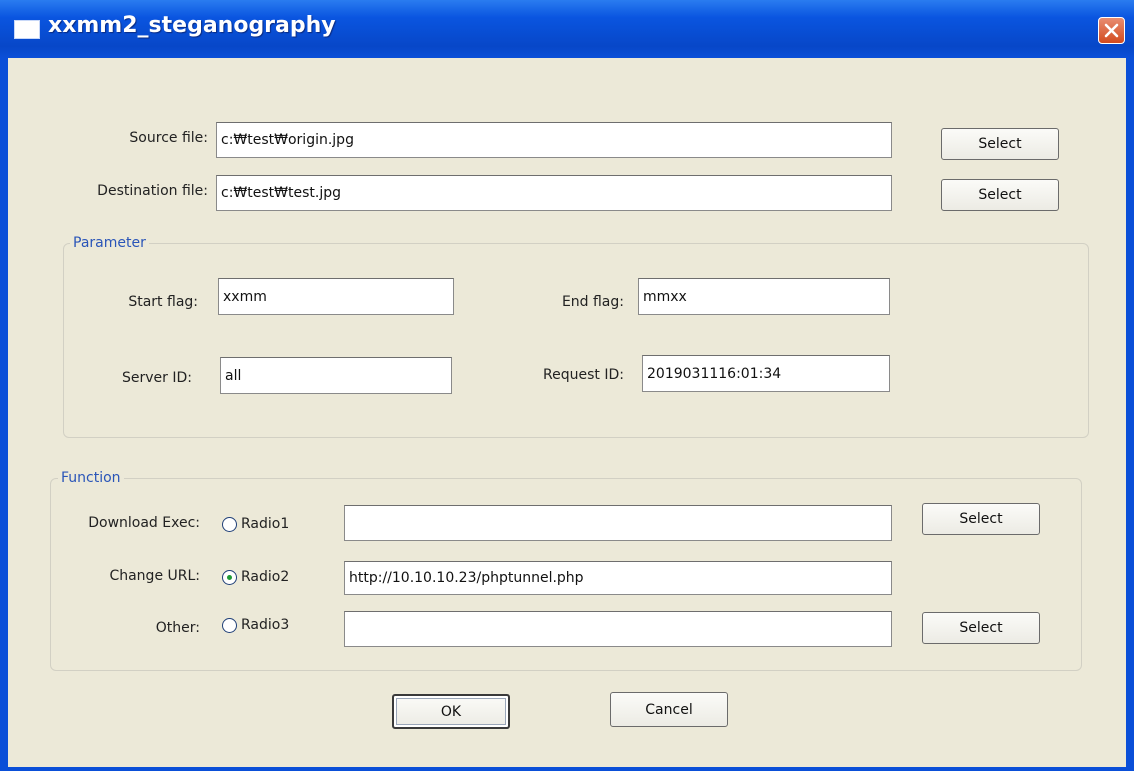 This screenshot has width=1134, height=771. What do you see at coordinates (567, 29) in the screenshot?
I see `title-bar: xxmm2_steganography` at bounding box center [567, 29].